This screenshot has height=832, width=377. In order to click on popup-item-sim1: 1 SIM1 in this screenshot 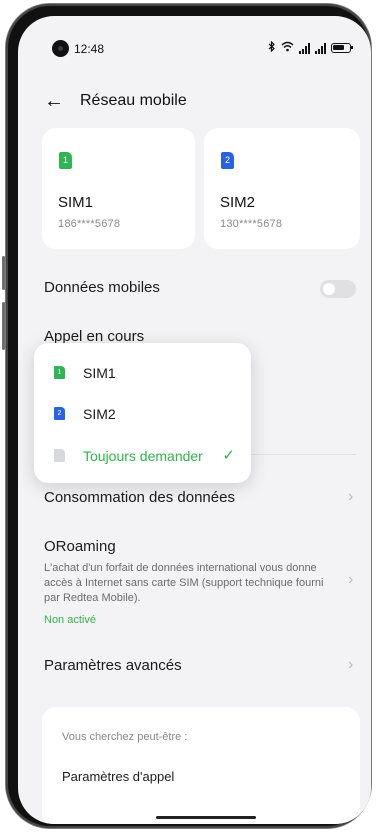, I will do `click(142, 373)`.